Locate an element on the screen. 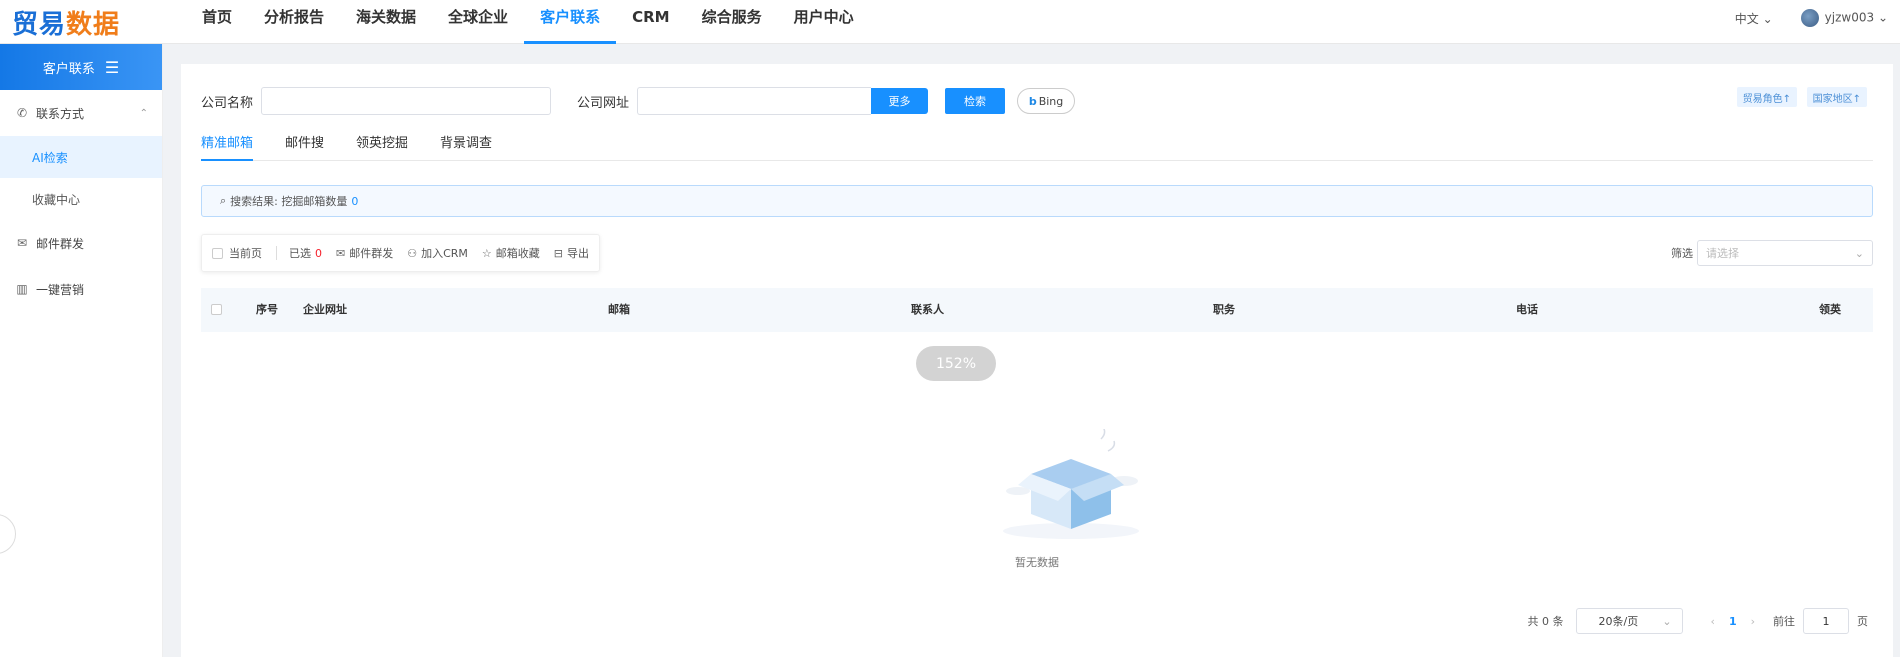 The width and height of the screenshot is (1900, 657). trade-role-button: 贸易角色↑ is located at coordinates (1766, 97).